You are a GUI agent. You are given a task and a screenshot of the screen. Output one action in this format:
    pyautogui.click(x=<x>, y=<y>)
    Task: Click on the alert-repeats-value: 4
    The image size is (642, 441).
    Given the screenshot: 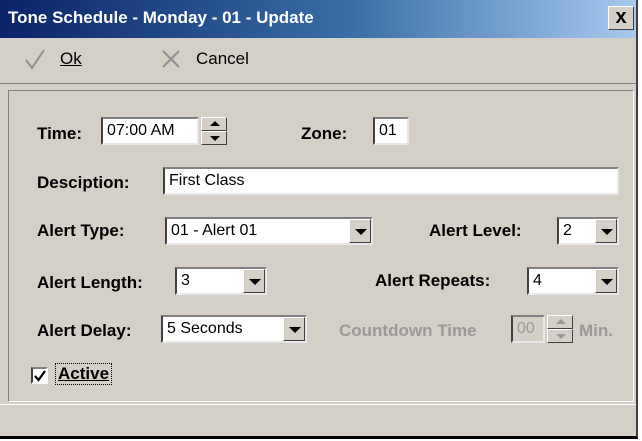 What is the action you would take?
    pyautogui.click(x=537, y=280)
    